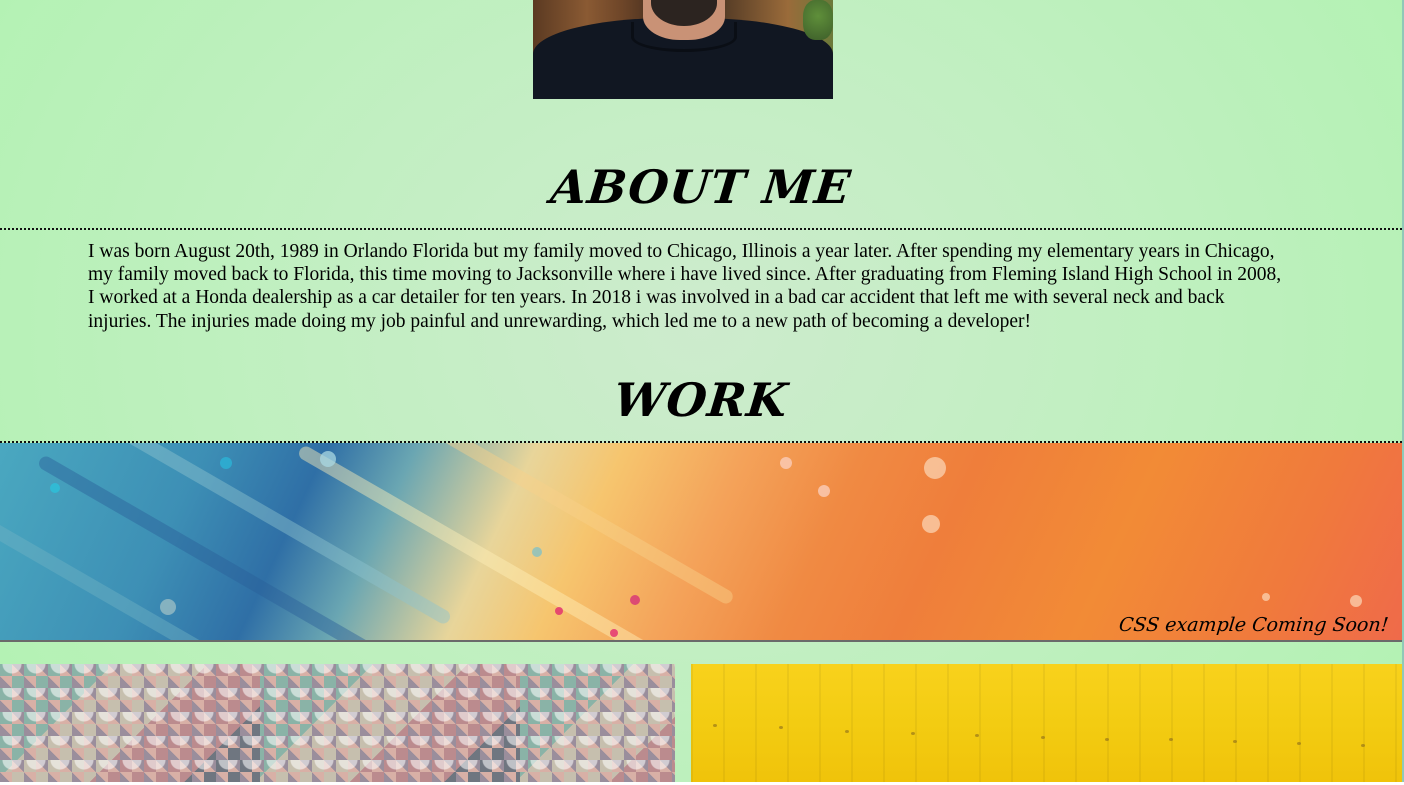 The height and width of the screenshot is (785, 1404). I want to click on about-heading: ABOUT ME, so click(701, 187).